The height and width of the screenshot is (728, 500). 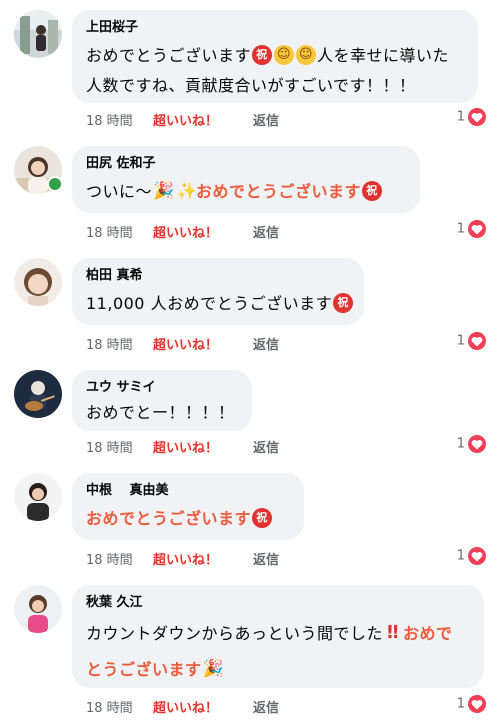 What do you see at coordinates (235, 633) in the screenshot?
I see `text-segment: カウントダウンからあっという間でした` at bounding box center [235, 633].